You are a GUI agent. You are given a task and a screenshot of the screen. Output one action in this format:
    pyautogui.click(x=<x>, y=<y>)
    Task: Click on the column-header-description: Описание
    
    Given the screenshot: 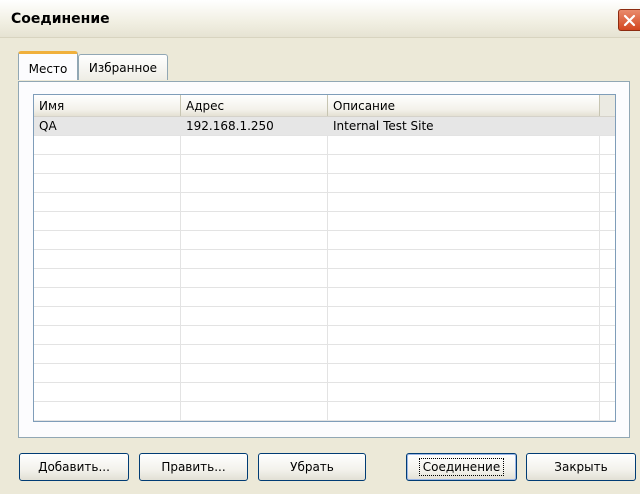 What is the action you would take?
    pyautogui.click(x=464, y=105)
    